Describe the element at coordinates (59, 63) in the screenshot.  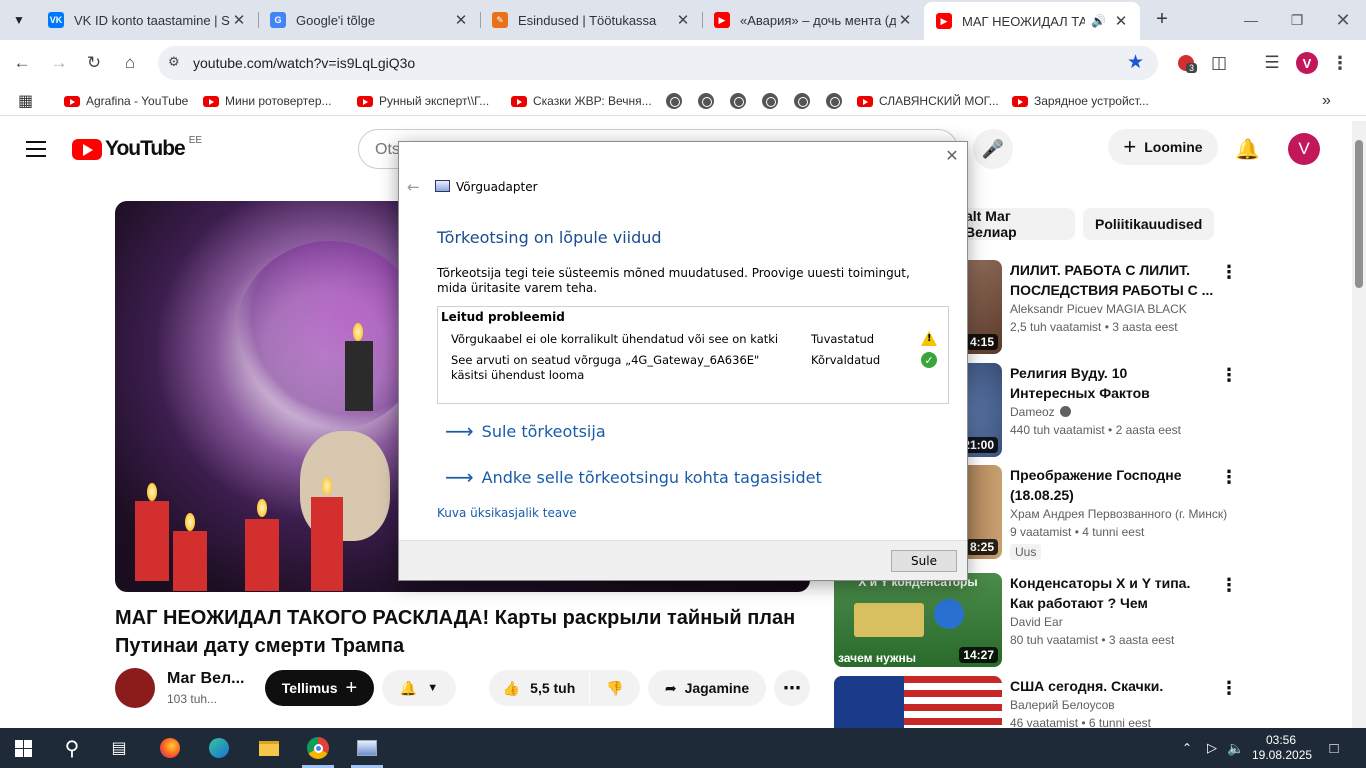
I see `forward-arrow-icon: →` at that location.